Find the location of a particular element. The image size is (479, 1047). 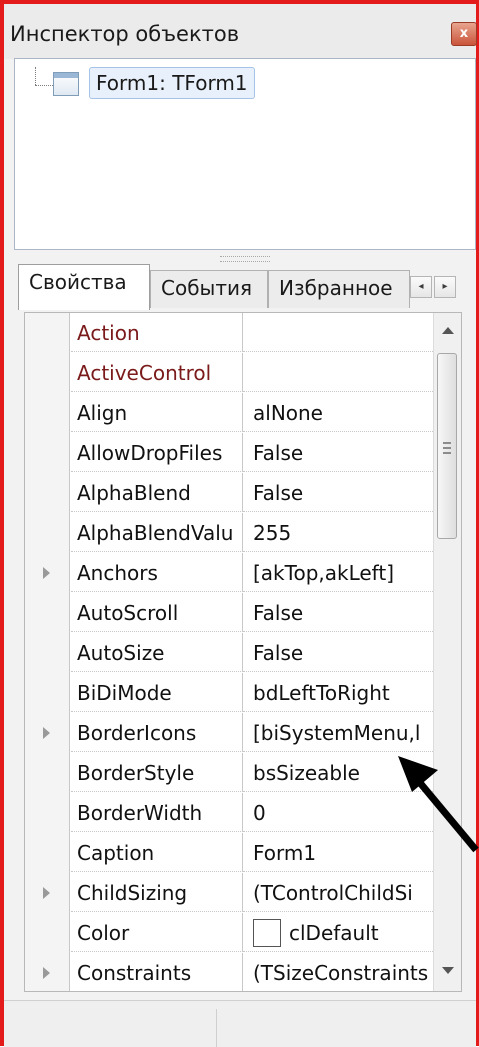

property-row: AlphaBlend False is located at coordinates (229, 493).